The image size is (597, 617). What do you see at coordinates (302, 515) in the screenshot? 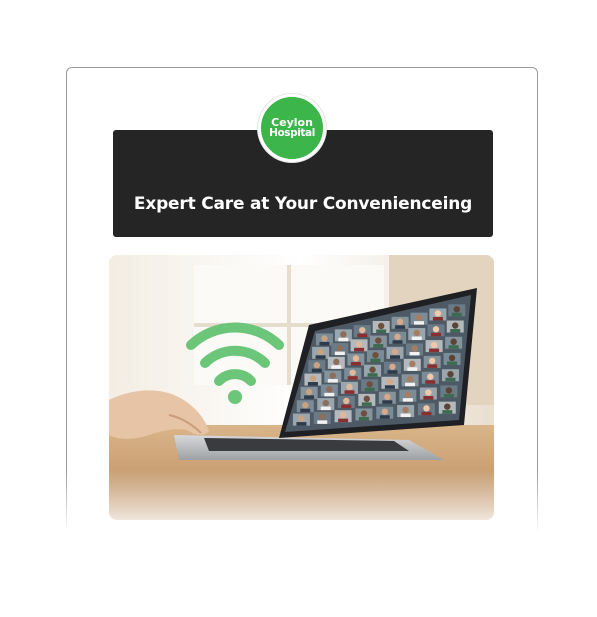
I see `card-fade` at bounding box center [302, 515].